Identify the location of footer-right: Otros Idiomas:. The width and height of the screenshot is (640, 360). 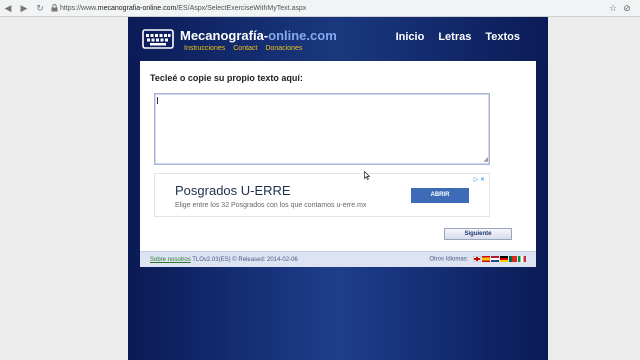
(477, 259).